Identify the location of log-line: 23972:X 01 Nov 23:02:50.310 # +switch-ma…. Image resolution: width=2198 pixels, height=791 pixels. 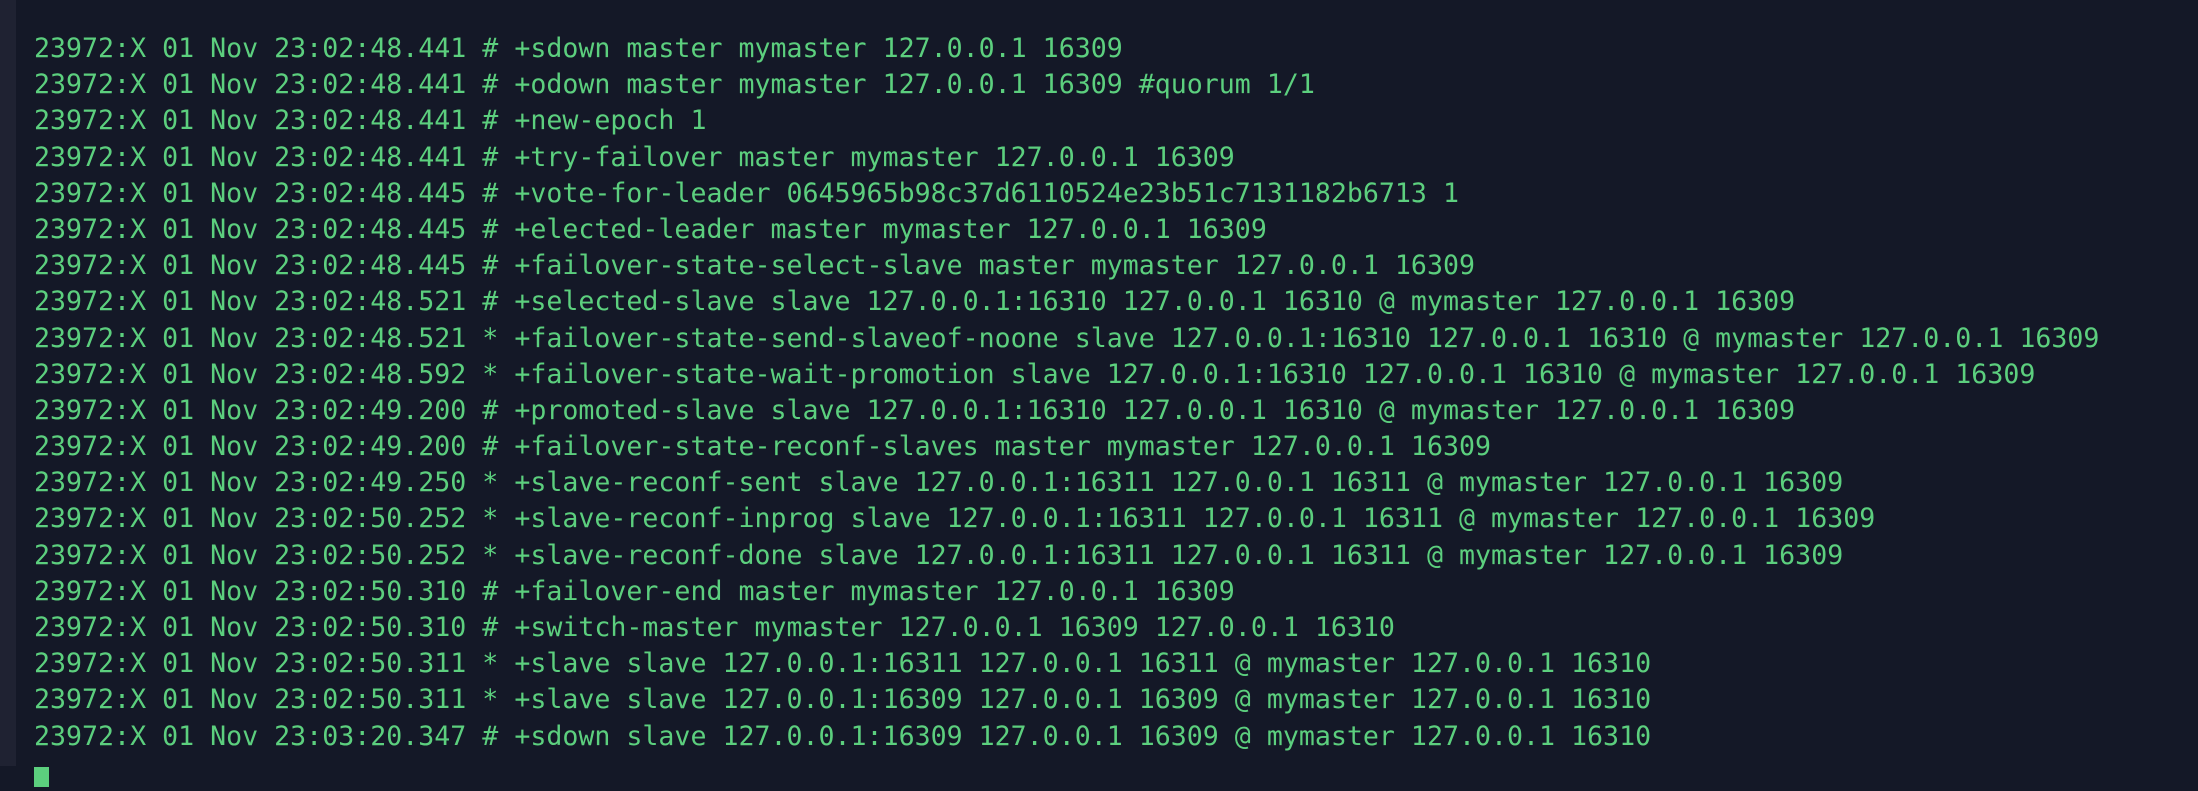
(714, 627).